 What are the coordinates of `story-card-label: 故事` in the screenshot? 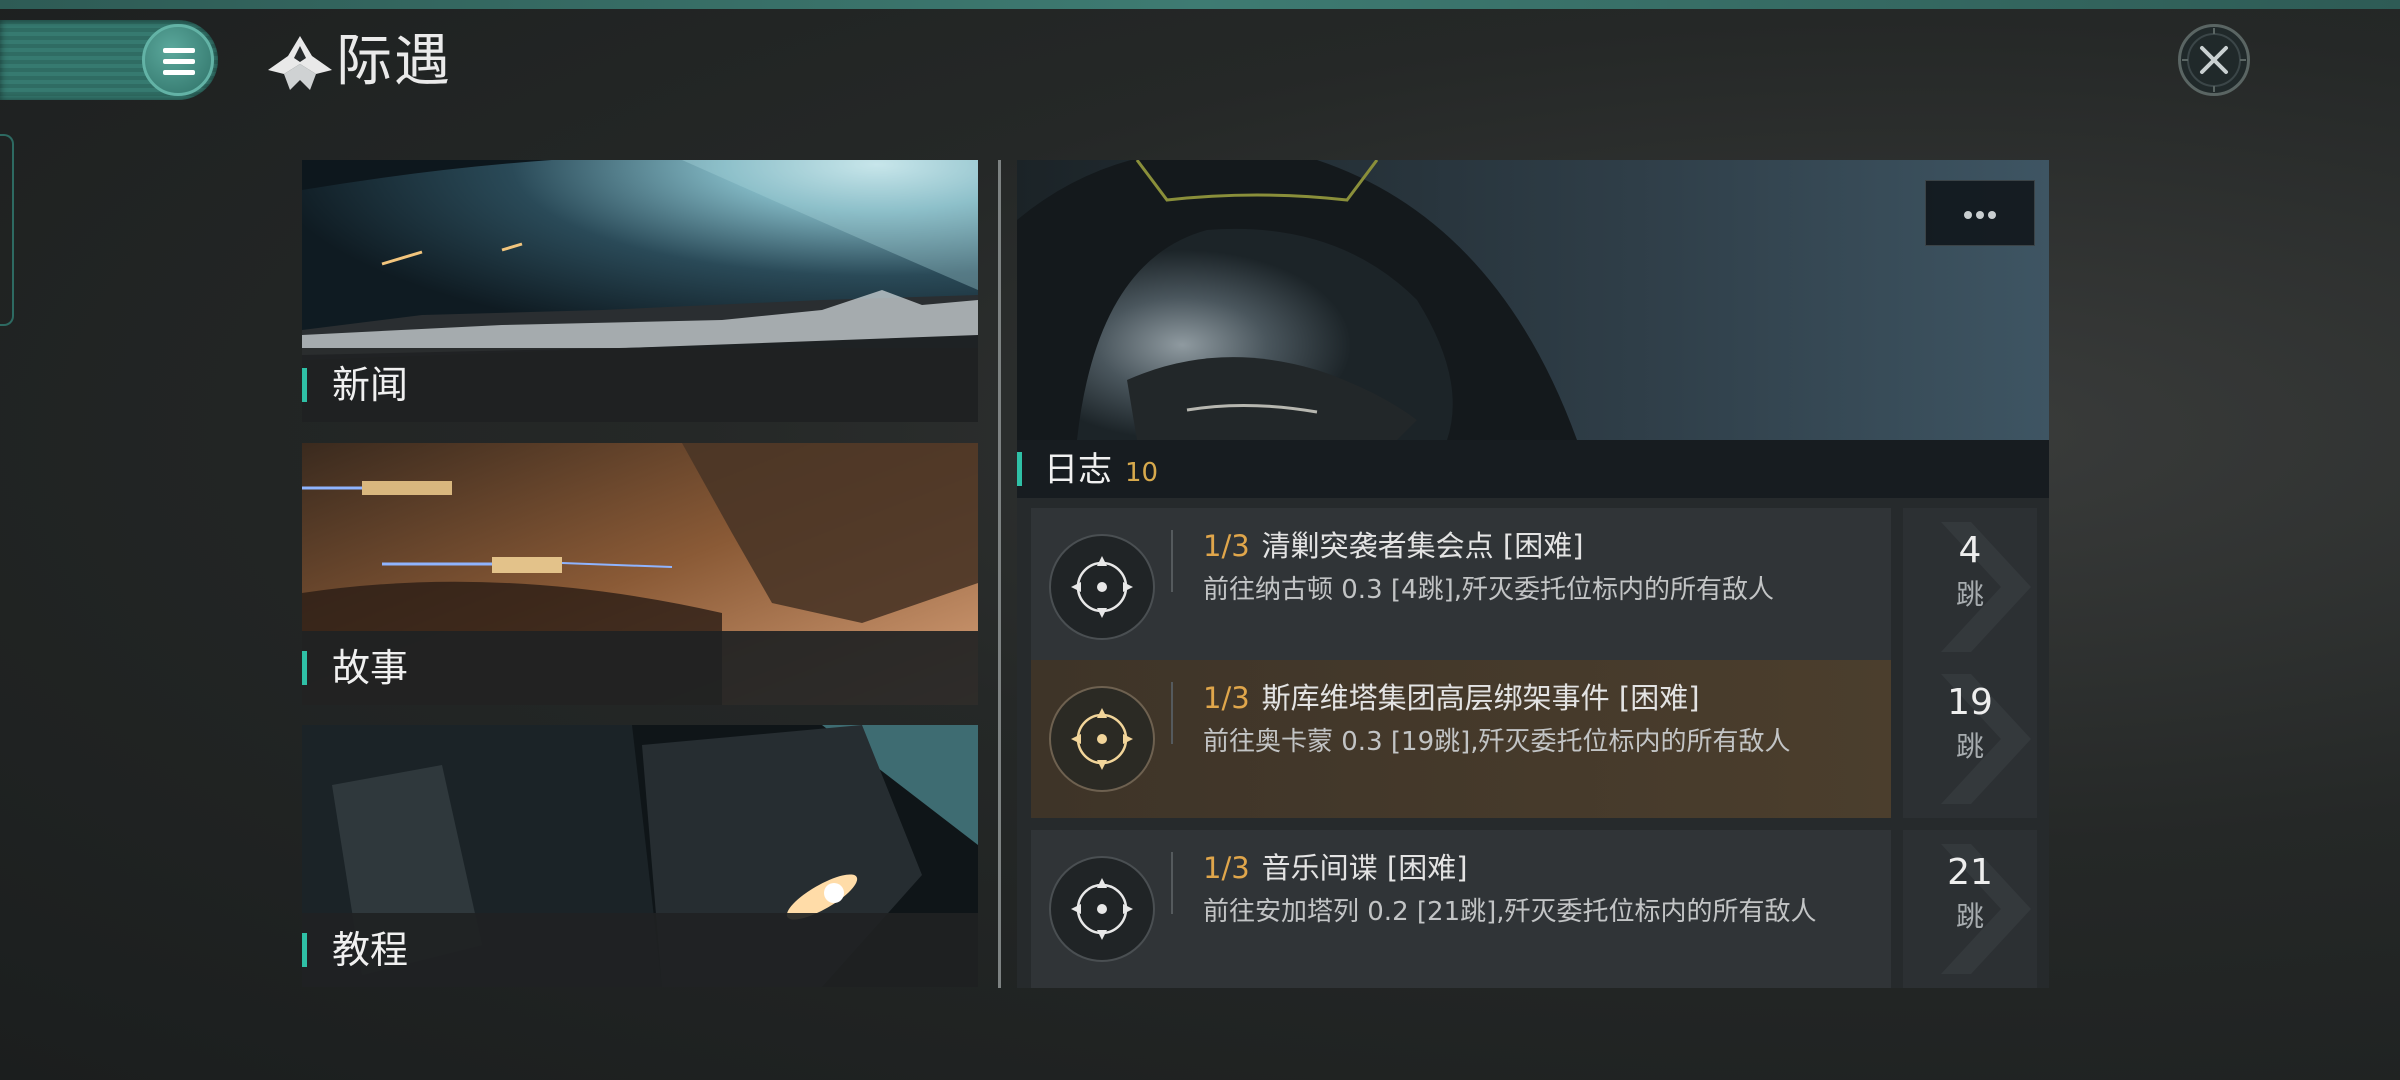 It's located at (370, 668).